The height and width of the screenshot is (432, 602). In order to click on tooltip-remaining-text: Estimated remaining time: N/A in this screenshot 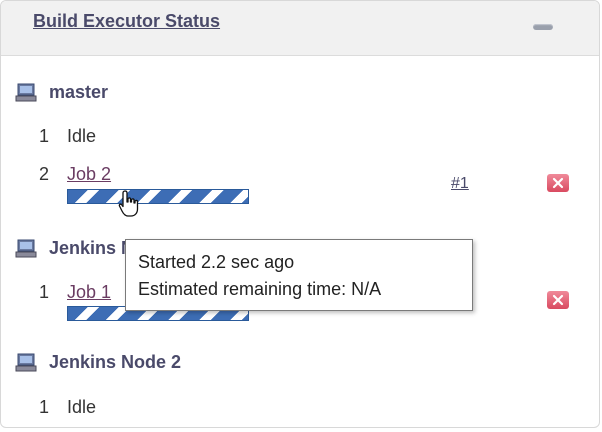, I will do `click(260, 289)`.